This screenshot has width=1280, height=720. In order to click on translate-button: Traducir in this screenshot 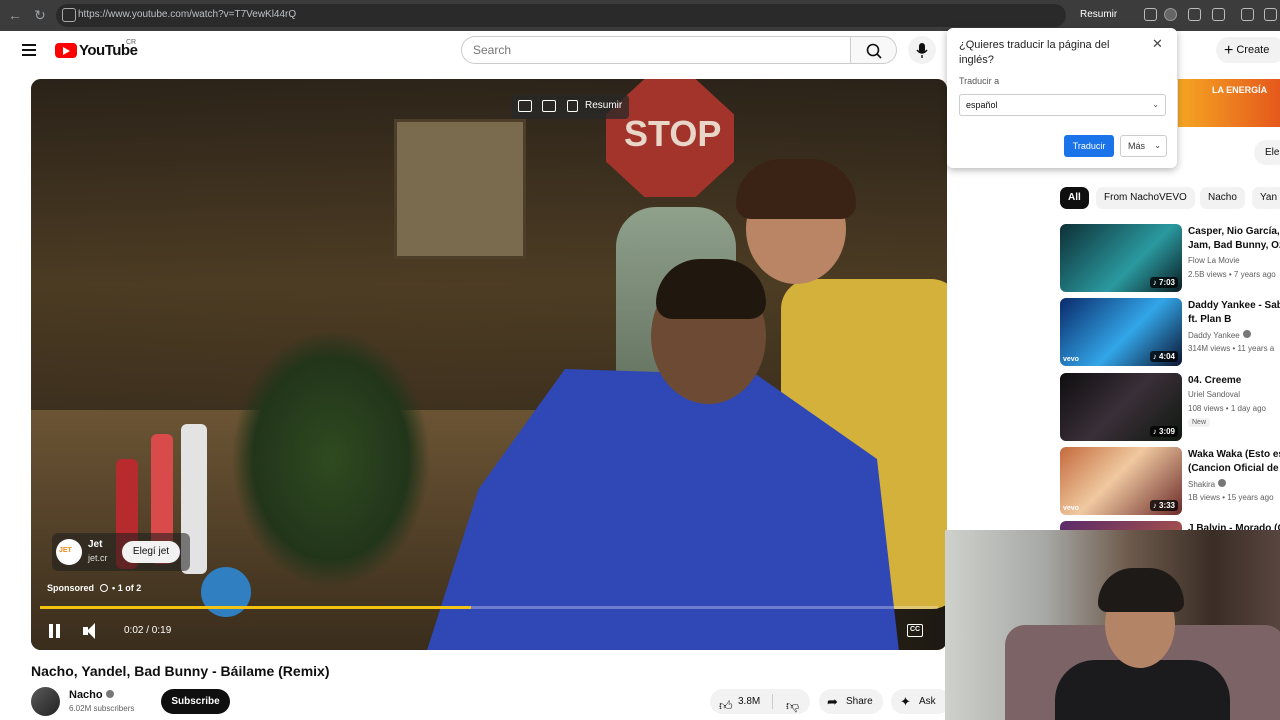, I will do `click(1089, 146)`.